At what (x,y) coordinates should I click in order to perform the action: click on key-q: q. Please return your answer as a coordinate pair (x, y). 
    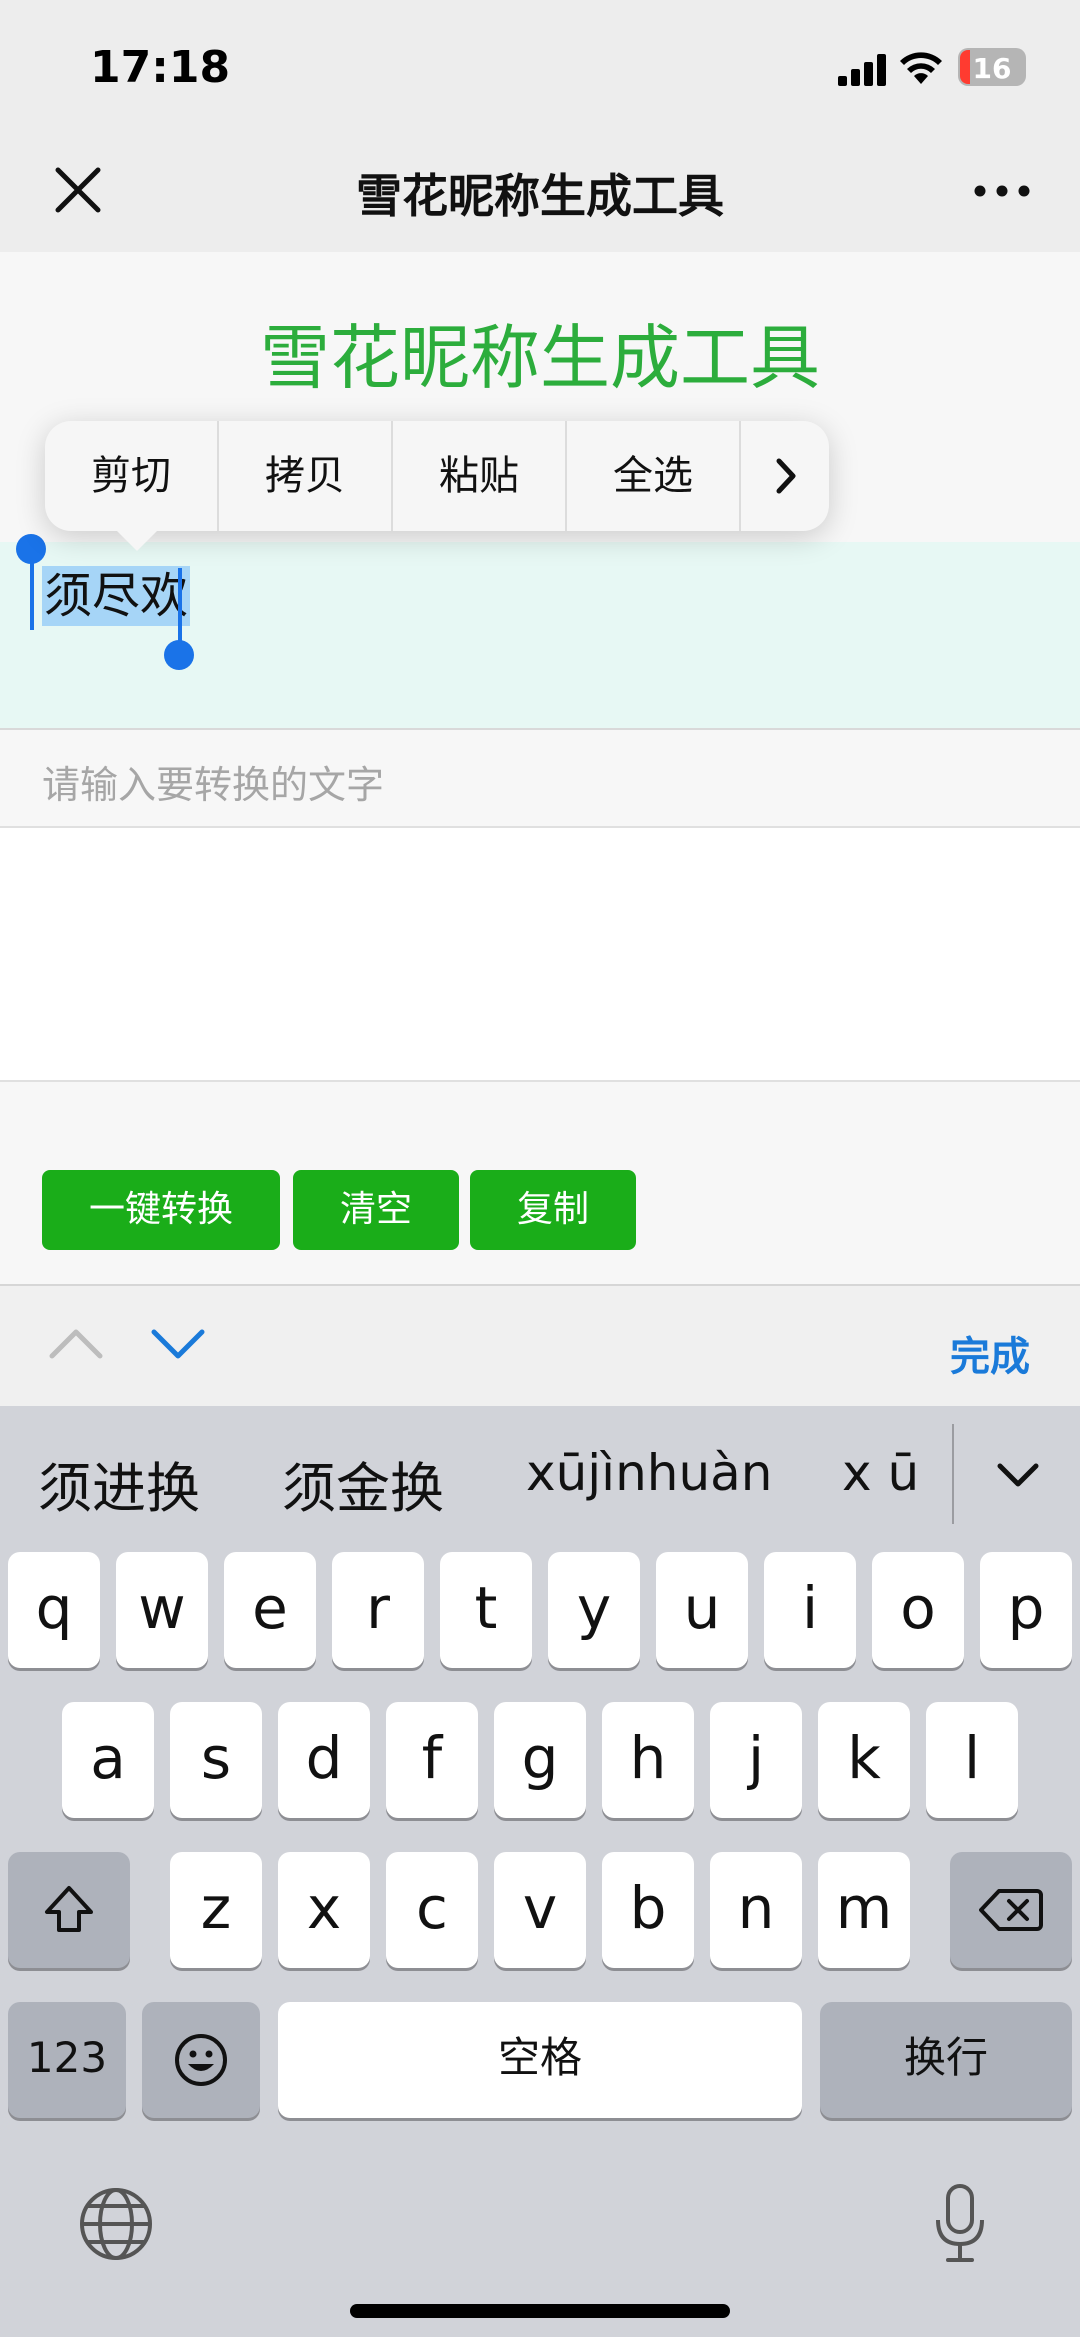
    Looking at the image, I should click on (54, 1610).